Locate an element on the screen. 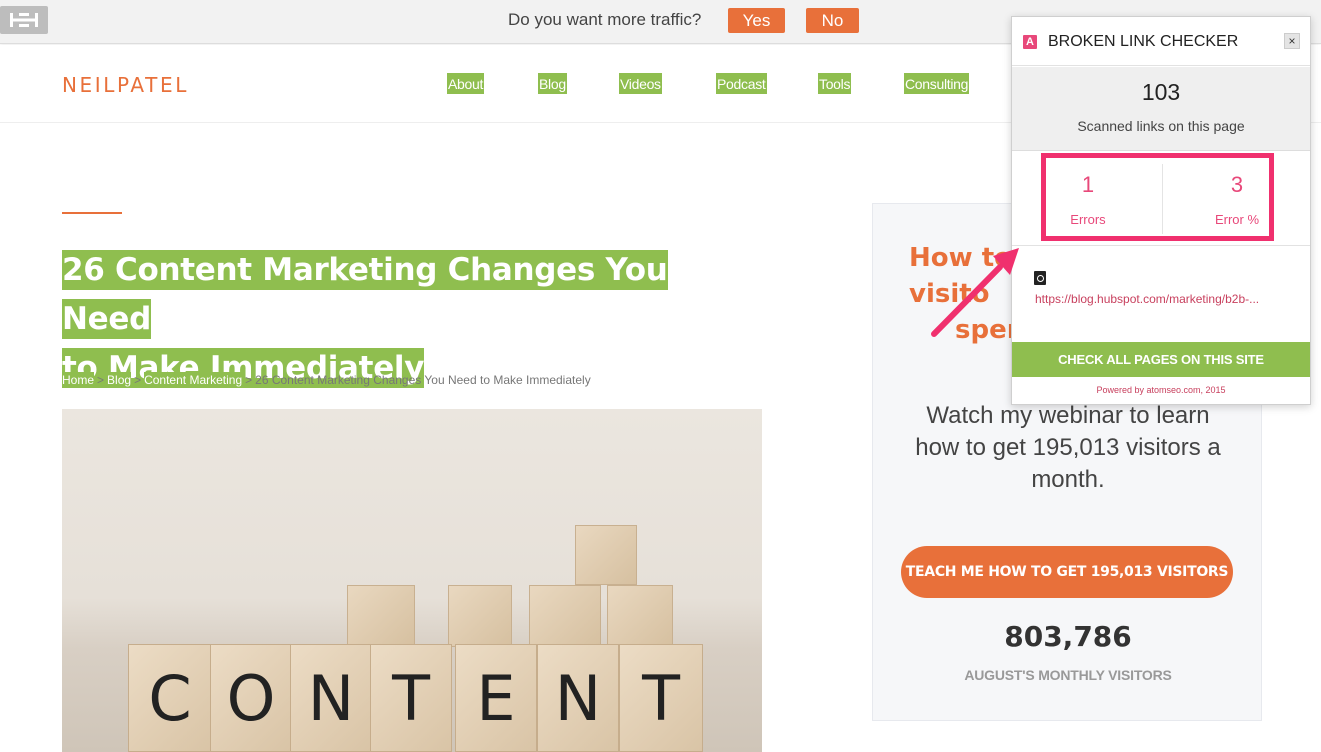  error-stats-highlight: 1 Errors 3 Error % is located at coordinates (1157, 197).